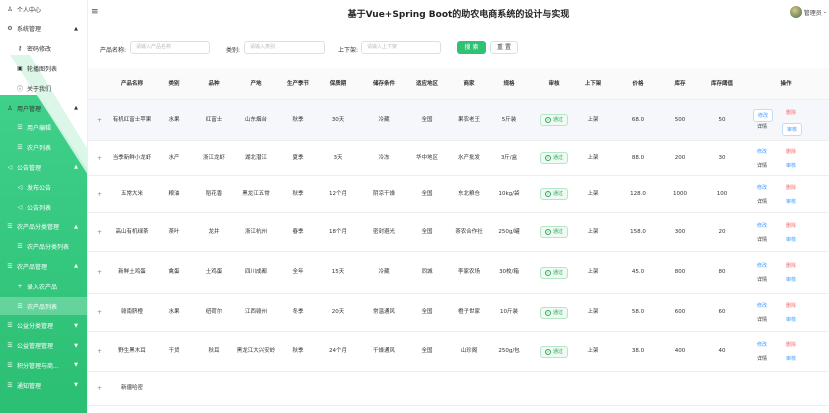 This screenshot has height=413, width=829. What do you see at coordinates (298, 120) in the screenshot?
I see `cell-season: 秋季` at bounding box center [298, 120].